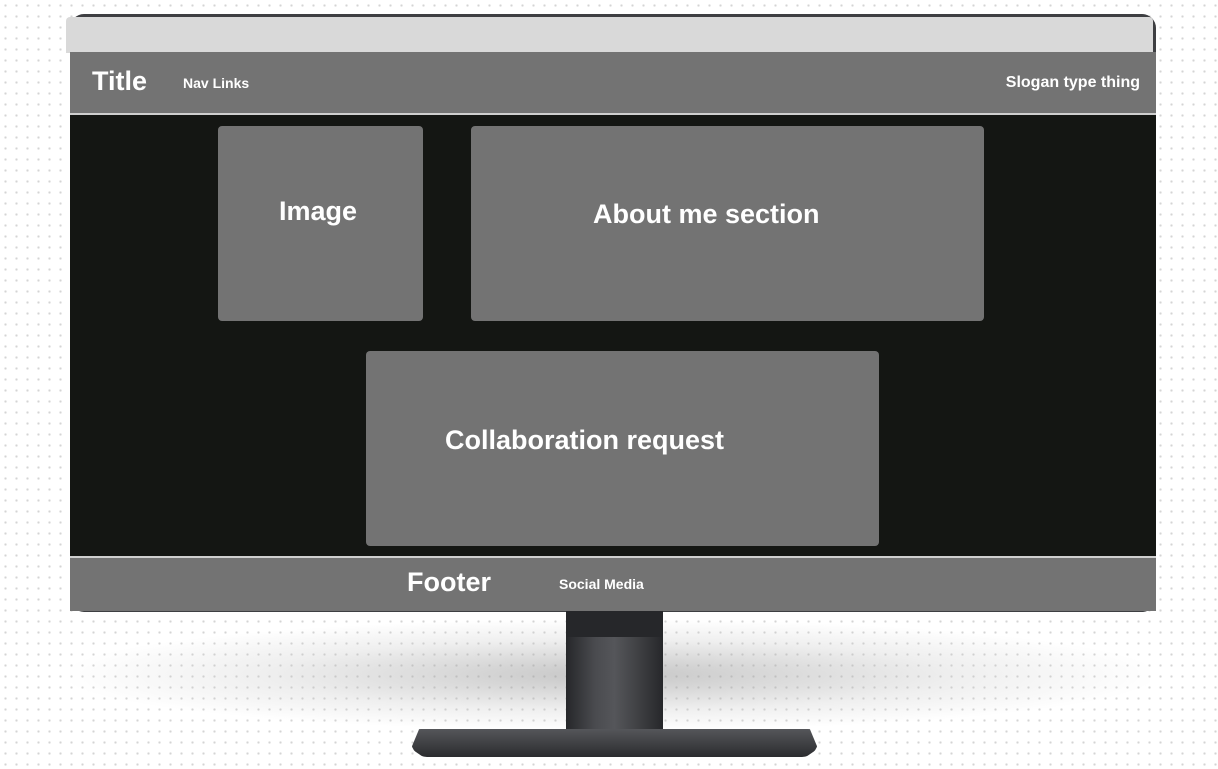  I want to click on monitor-top-bezel, so click(609, 35).